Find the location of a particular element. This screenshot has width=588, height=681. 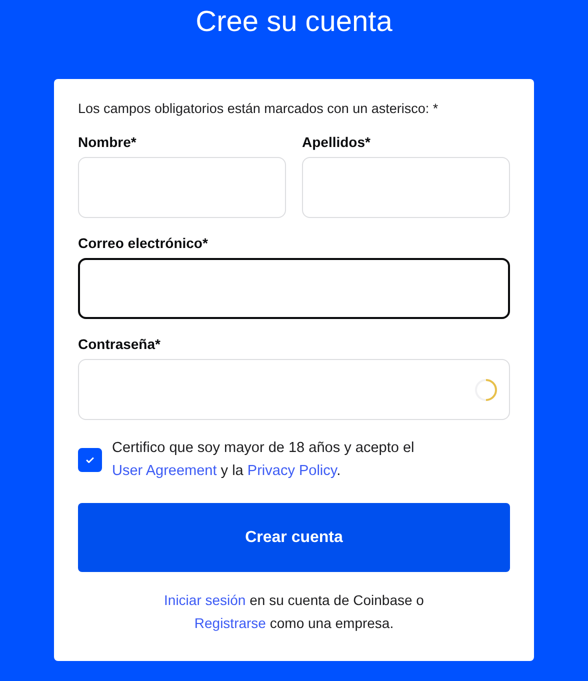

policy-link: Privacy Policy is located at coordinates (292, 471).